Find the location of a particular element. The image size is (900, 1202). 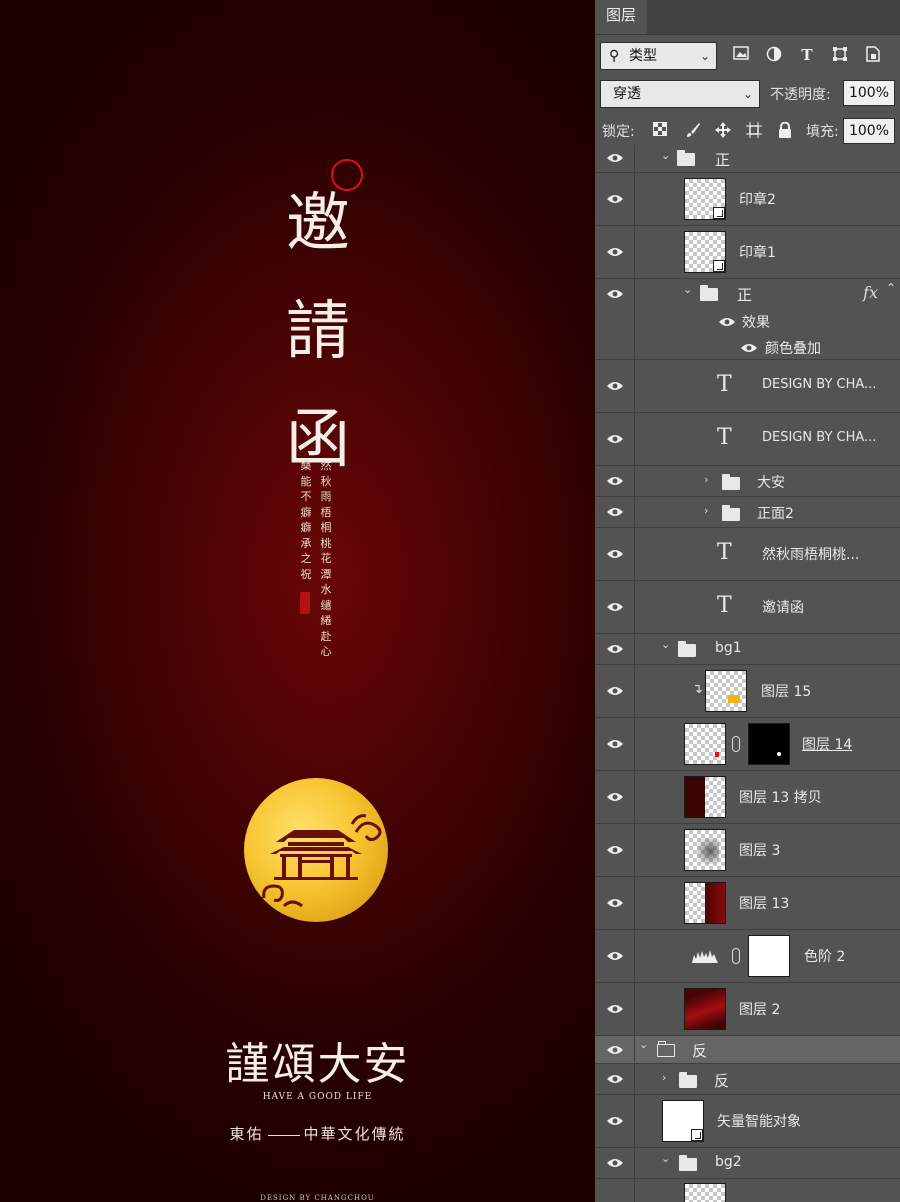

layer-row: 矢量智能对象 is located at coordinates (747, 1121).